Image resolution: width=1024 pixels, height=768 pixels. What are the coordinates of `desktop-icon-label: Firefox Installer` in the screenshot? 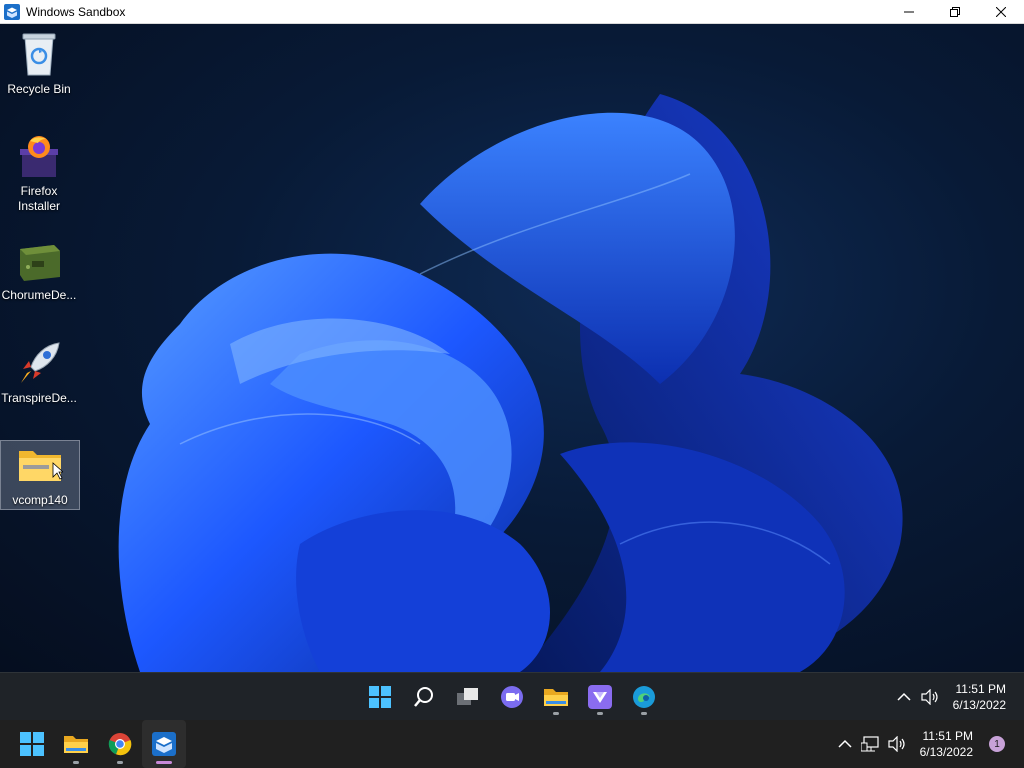 It's located at (39, 198).